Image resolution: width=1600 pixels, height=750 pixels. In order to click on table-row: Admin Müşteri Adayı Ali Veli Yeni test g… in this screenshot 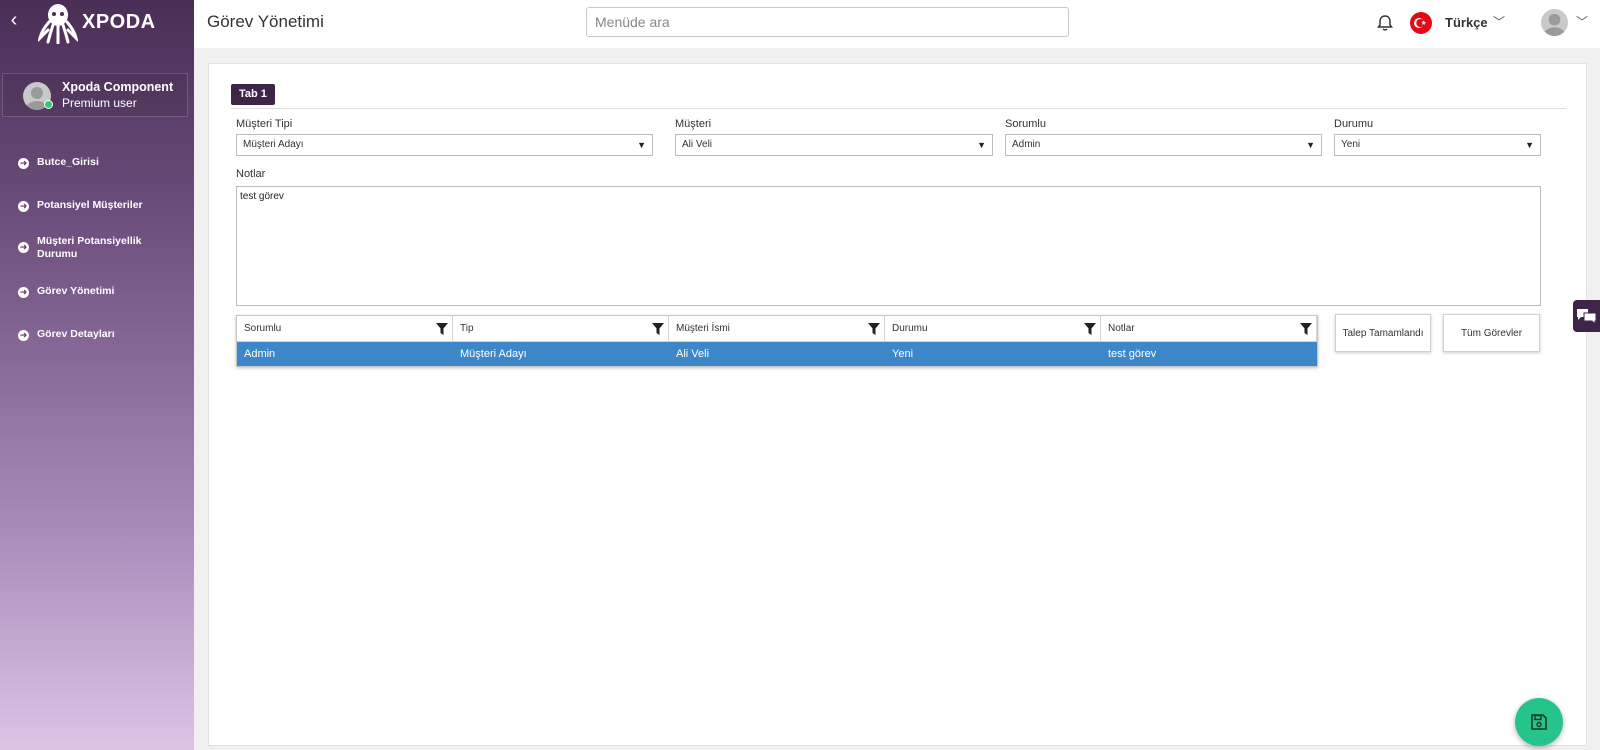, I will do `click(777, 354)`.